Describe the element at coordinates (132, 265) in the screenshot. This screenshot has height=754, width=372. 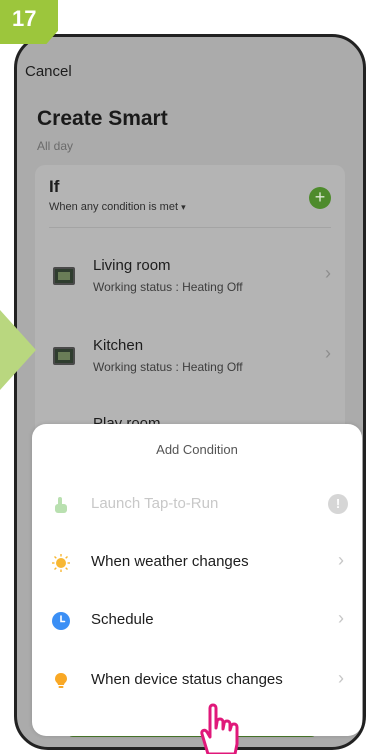
I see `device-name: Living room` at that location.